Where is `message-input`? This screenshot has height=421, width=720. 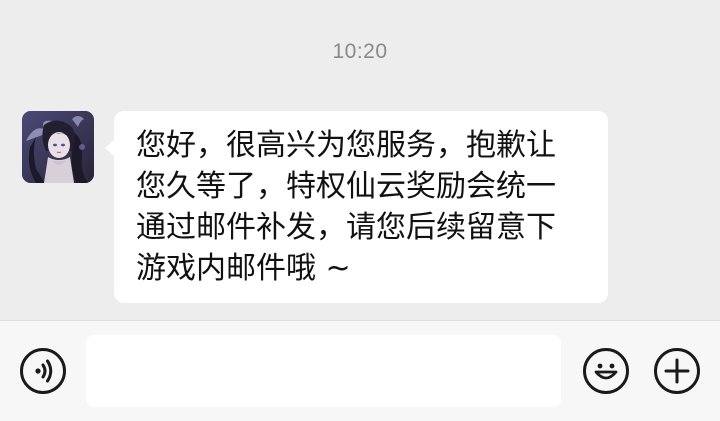 message-input is located at coordinates (323, 371).